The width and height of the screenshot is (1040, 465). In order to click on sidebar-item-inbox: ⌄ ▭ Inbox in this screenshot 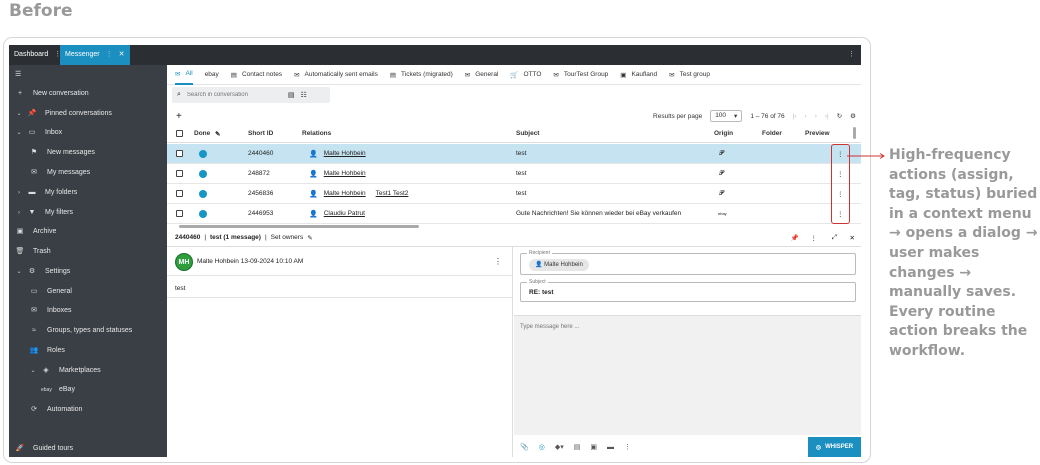, I will do `click(38, 133)`.